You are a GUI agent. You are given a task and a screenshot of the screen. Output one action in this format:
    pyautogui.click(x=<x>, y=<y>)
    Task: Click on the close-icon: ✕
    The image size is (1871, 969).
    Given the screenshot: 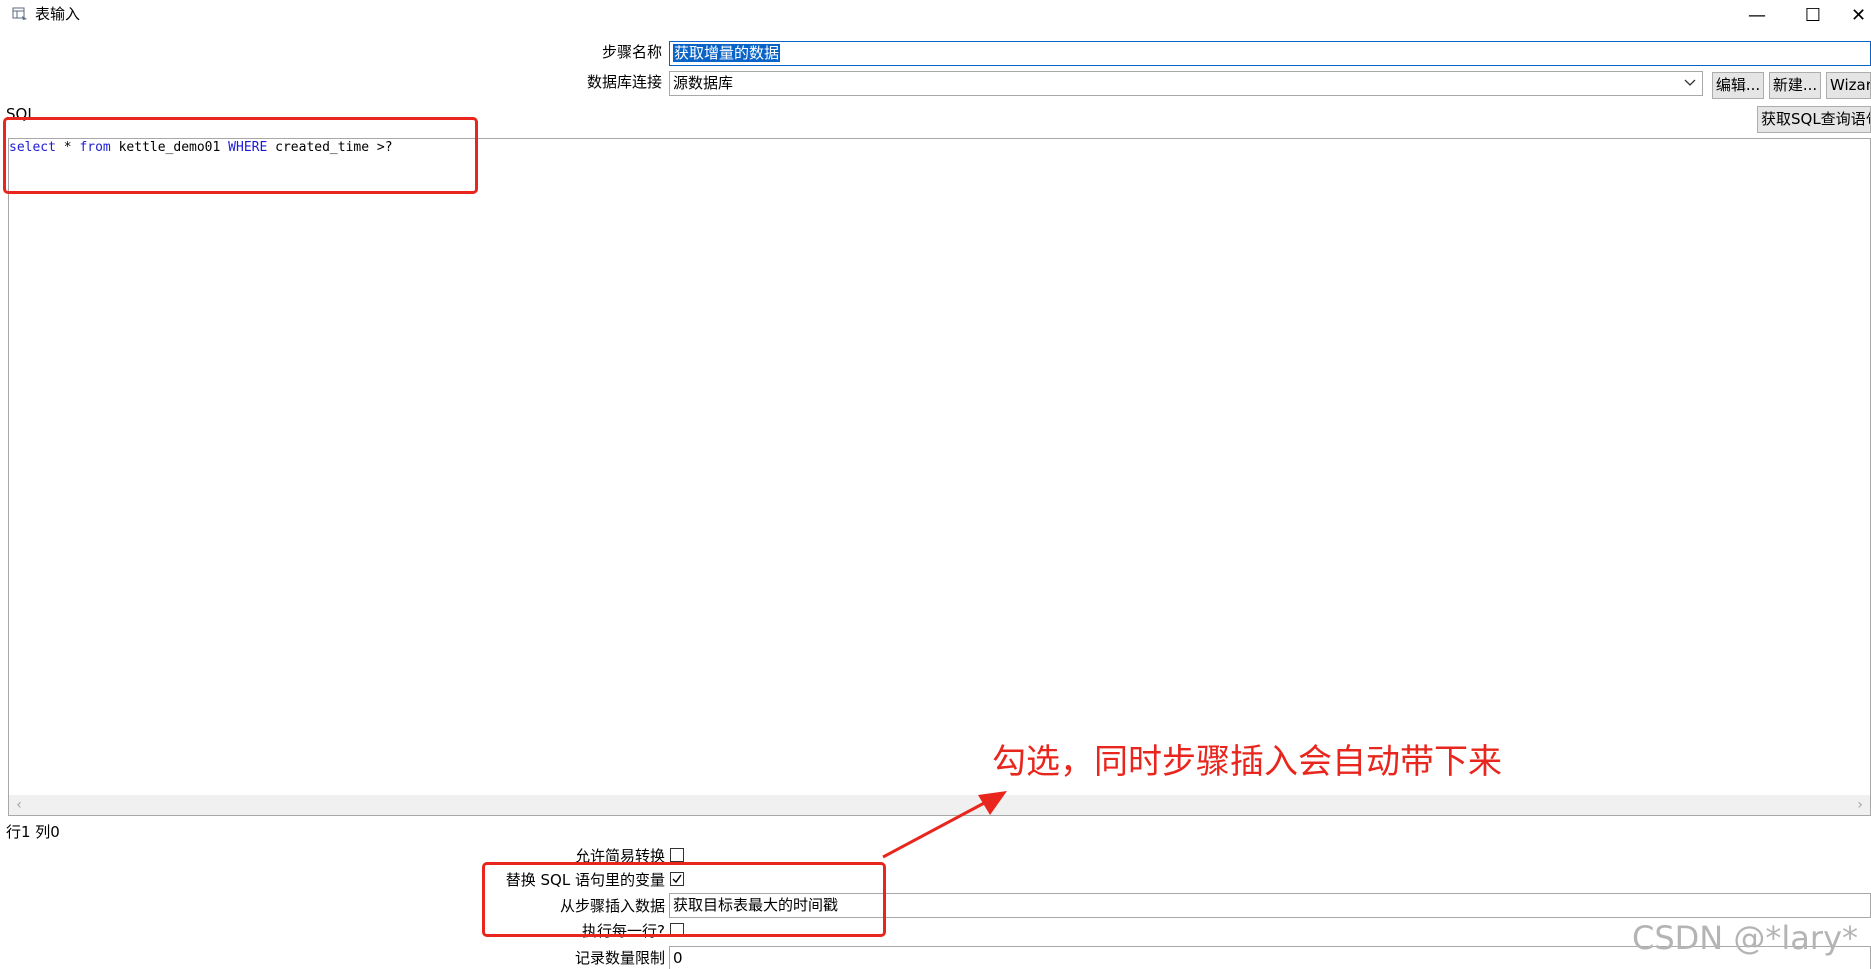 What is the action you would take?
    pyautogui.click(x=1858, y=15)
    